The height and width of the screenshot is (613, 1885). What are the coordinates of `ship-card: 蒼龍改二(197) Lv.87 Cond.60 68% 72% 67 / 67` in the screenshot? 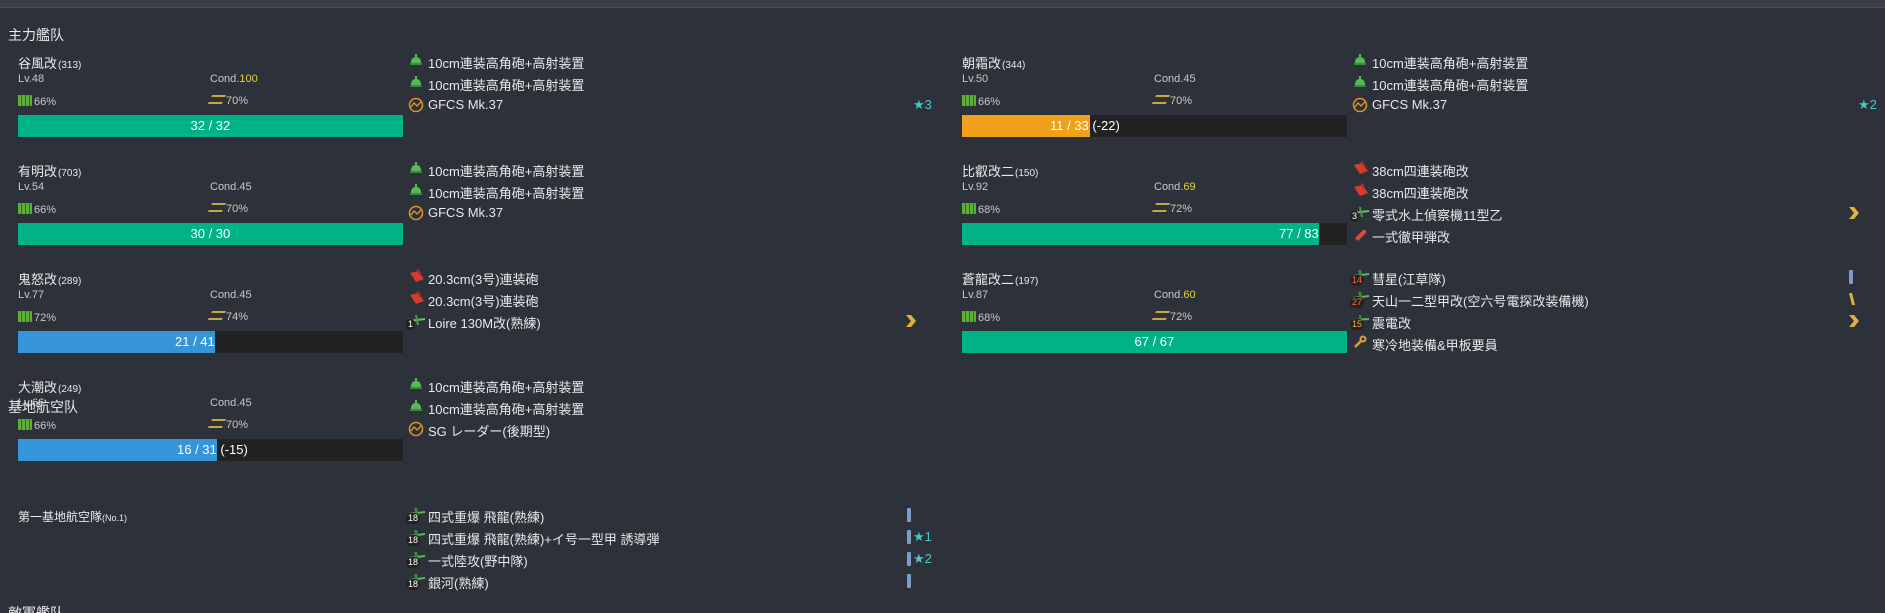 It's located at (1149, 316).